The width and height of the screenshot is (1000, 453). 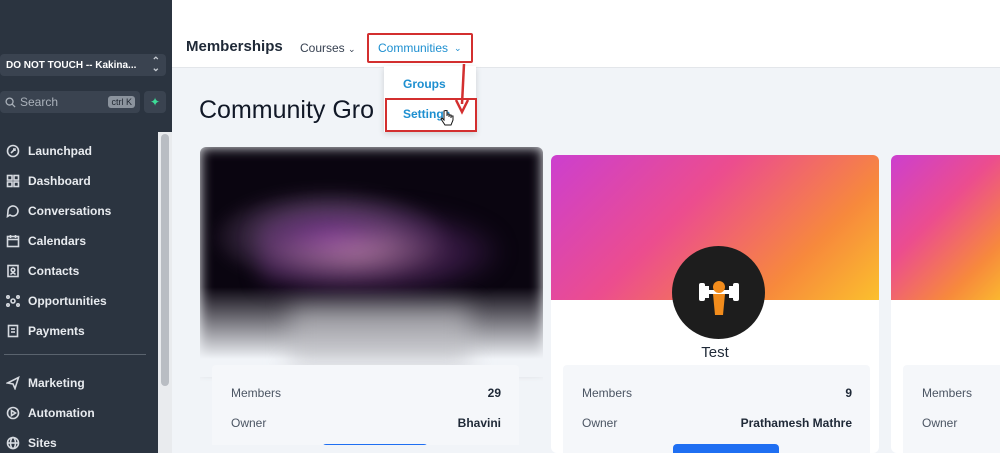 I want to click on payments-icon, so click(x=13, y=331).